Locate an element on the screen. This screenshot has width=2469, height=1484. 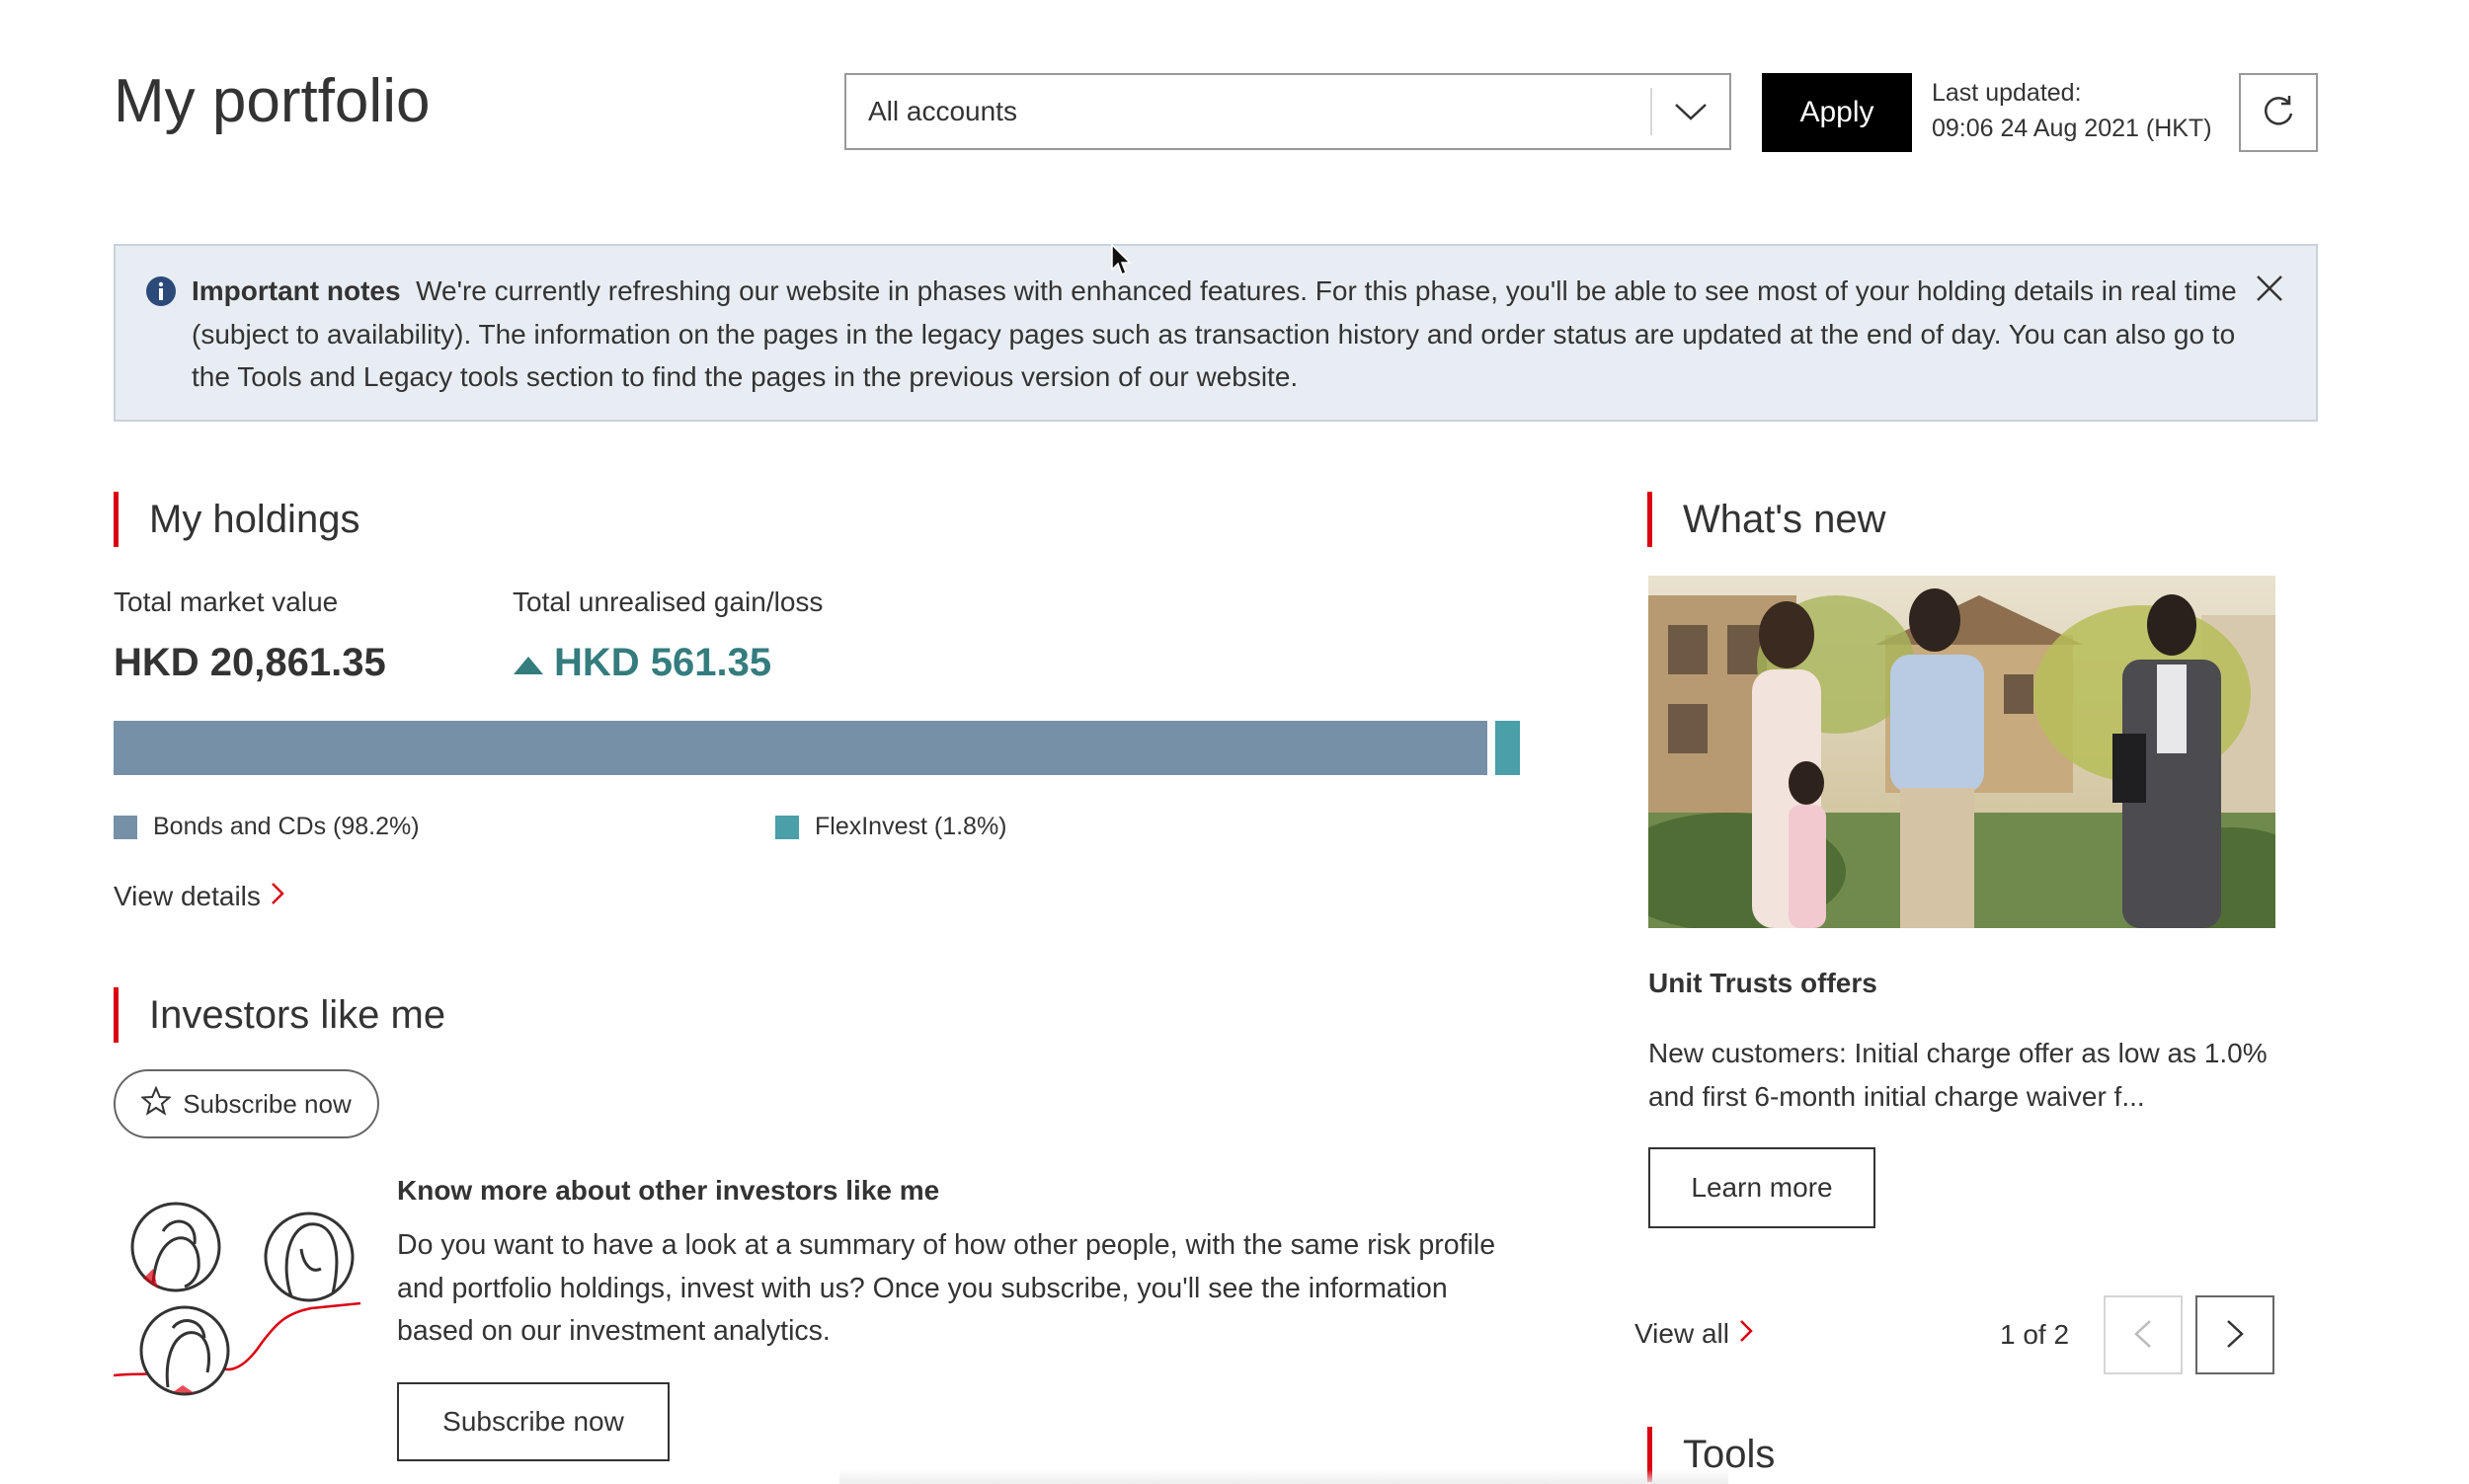
previous-page-button is located at coordinates (2143, 1334).